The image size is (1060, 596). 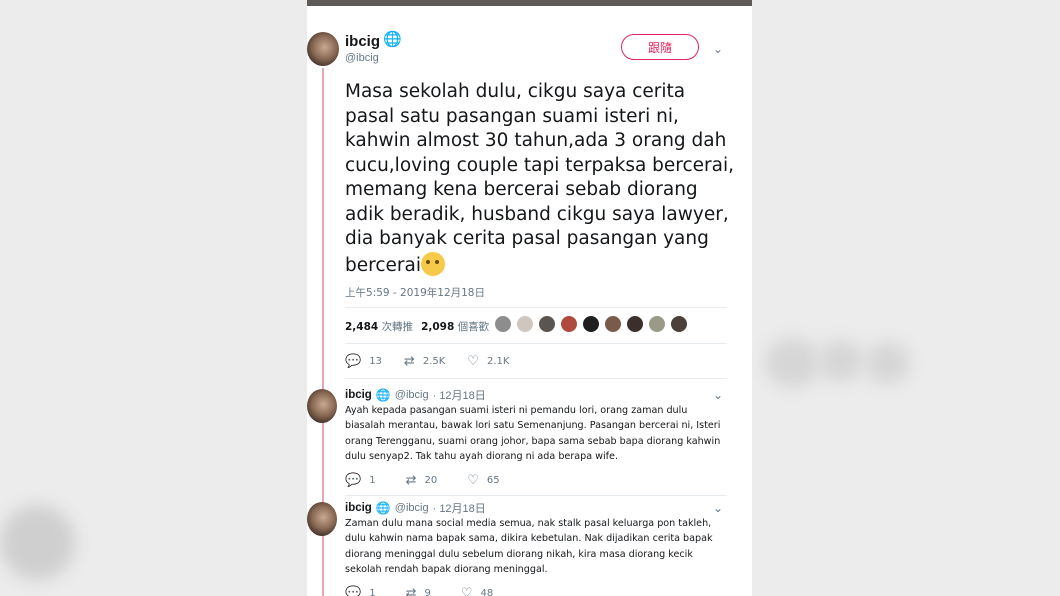 I want to click on reply-actions: 💬 1 ⇄ 20 ♡ 65, so click(x=433, y=480).